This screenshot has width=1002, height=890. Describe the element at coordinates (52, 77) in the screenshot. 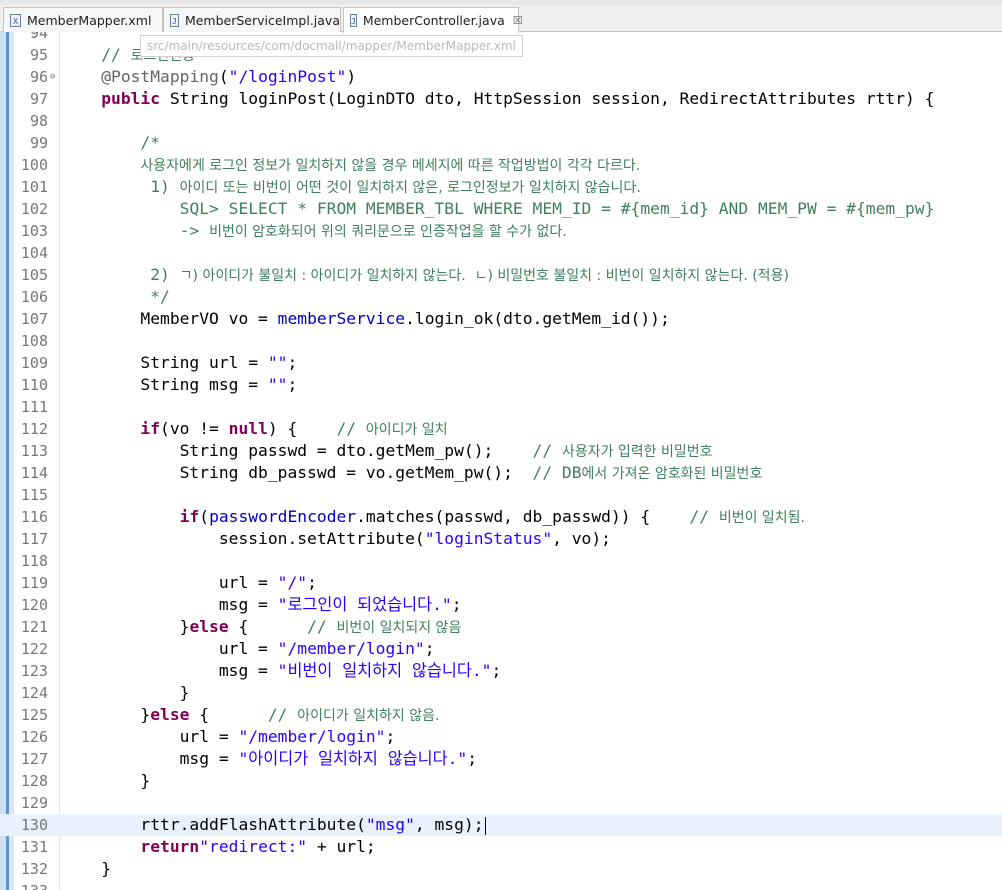

I see `fold-toggle-icon: ⊖` at that location.